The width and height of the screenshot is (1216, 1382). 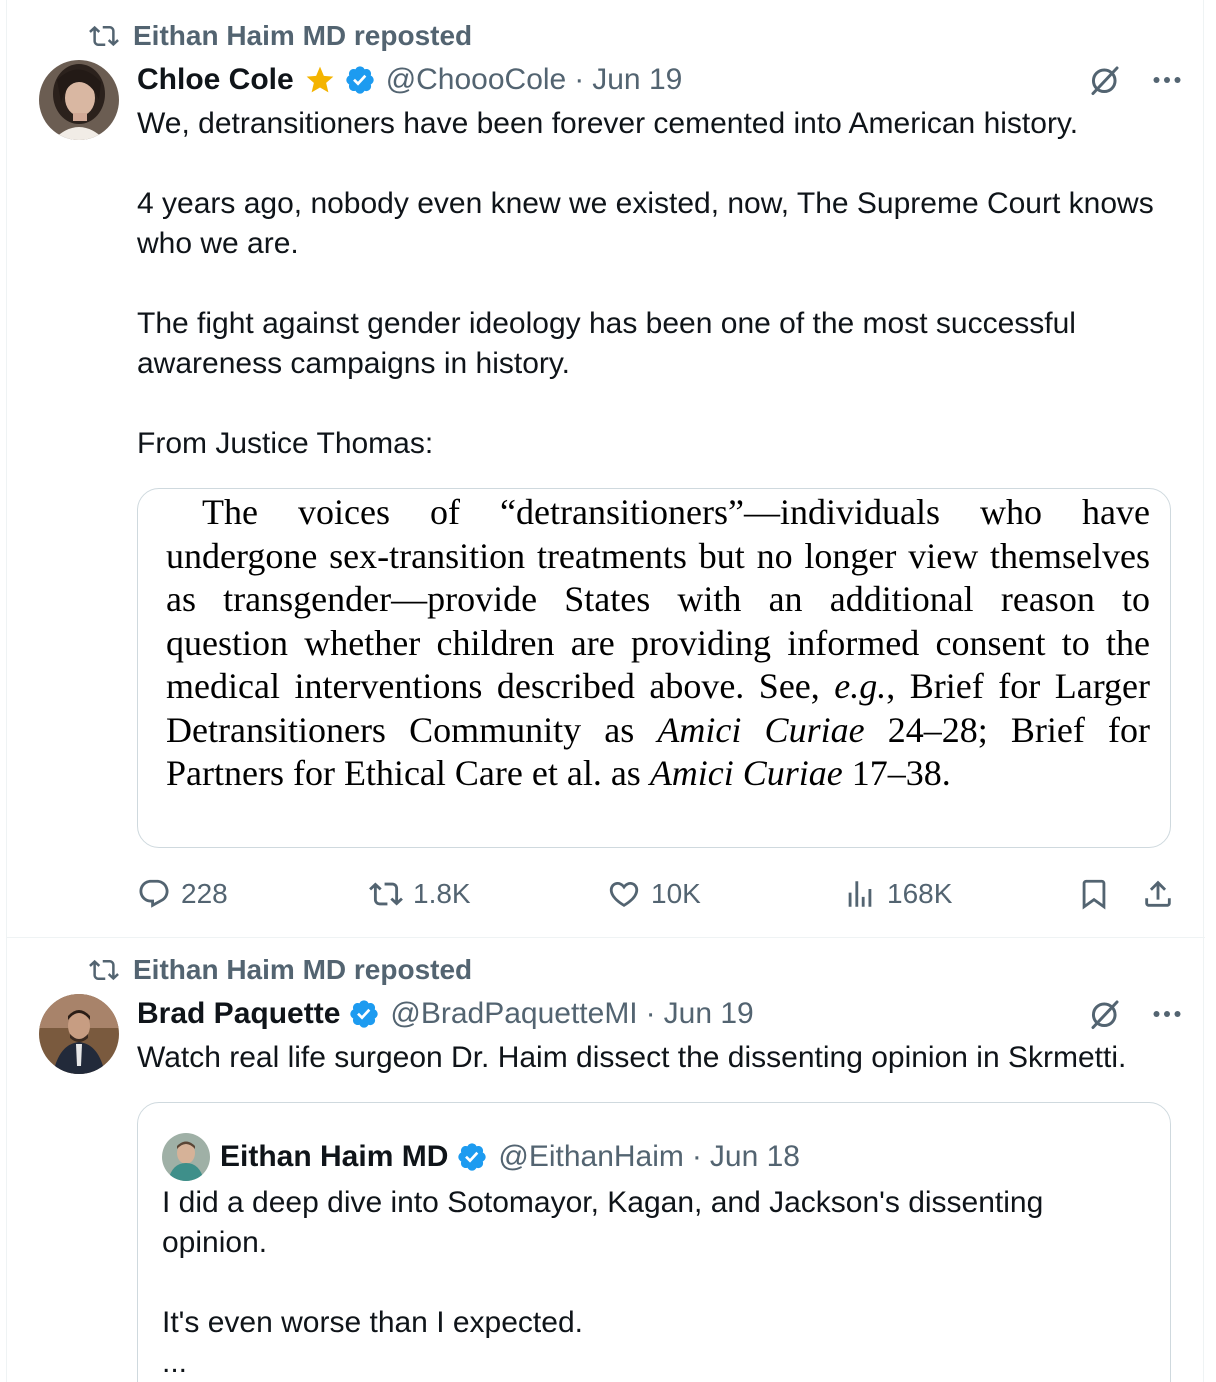 What do you see at coordinates (320, 79) in the screenshot?
I see `gold-star-icon` at bounding box center [320, 79].